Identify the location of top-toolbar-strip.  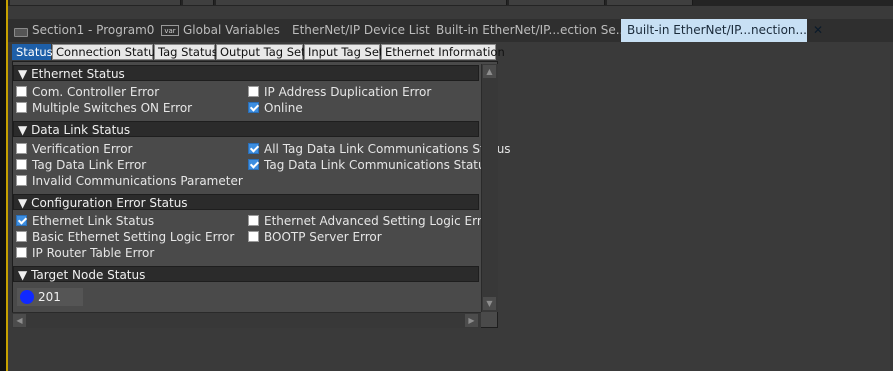
(446, 3).